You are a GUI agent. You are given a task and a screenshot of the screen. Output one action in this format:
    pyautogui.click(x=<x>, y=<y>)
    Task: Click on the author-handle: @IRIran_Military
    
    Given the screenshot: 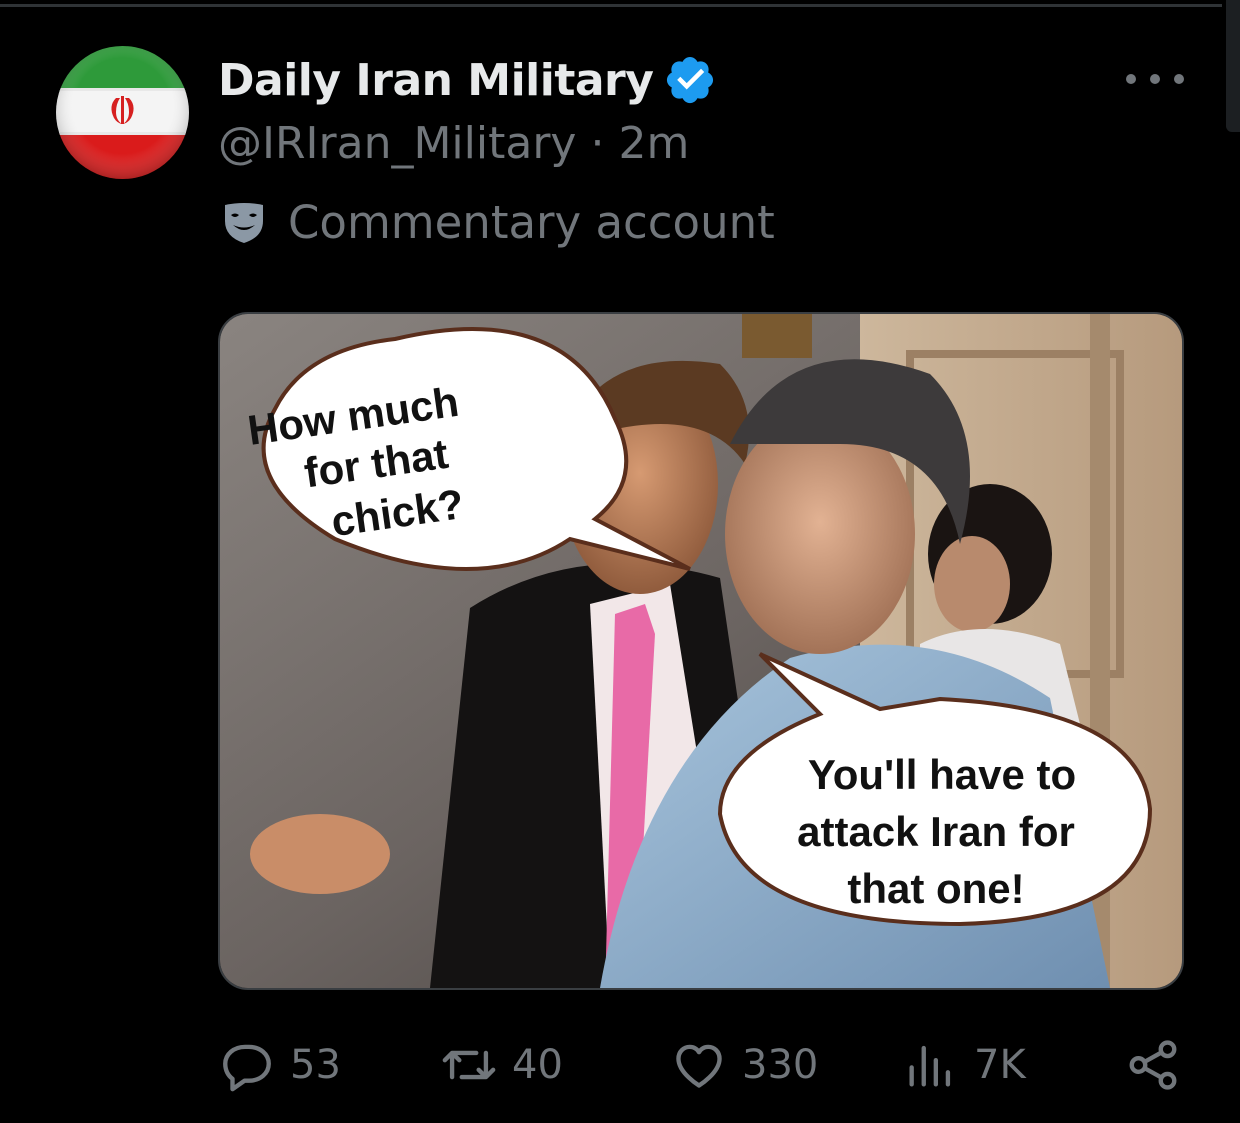 What is the action you would take?
    pyautogui.click(x=397, y=143)
    